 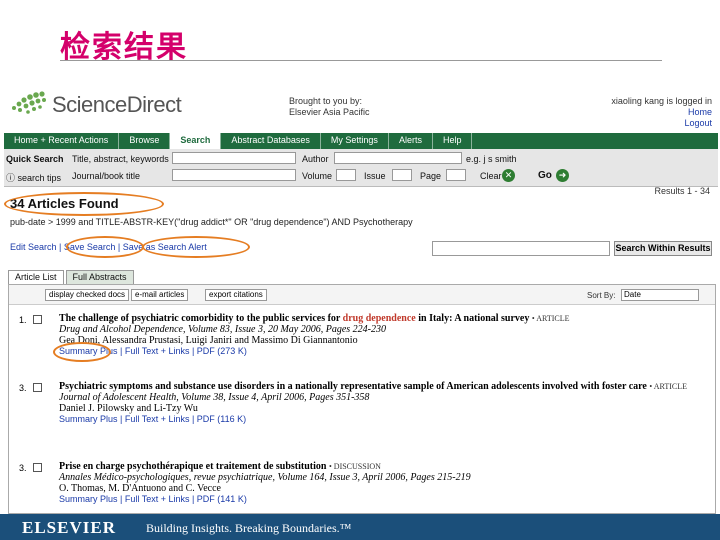 What do you see at coordinates (165, 247) in the screenshot?
I see `save-alert-link: Save as Search Alert` at bounding box center [165, 247].